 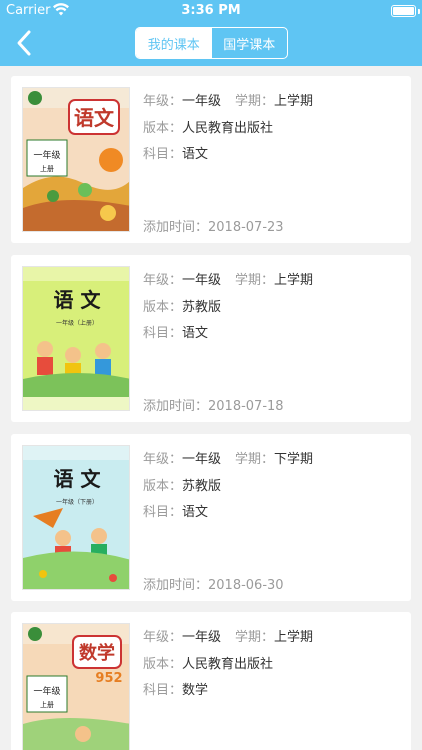 I want to click on tab-my-textbooks: 我的课本, so click(x=174, y=43).